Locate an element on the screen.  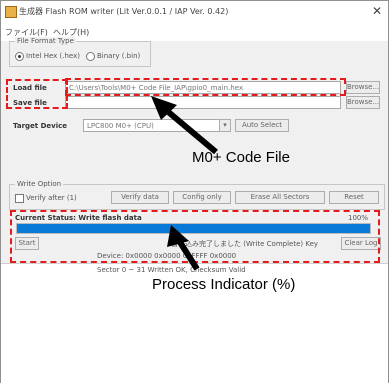
progress-callout: Process Indicator (%) is located at coordinates (224, 284).